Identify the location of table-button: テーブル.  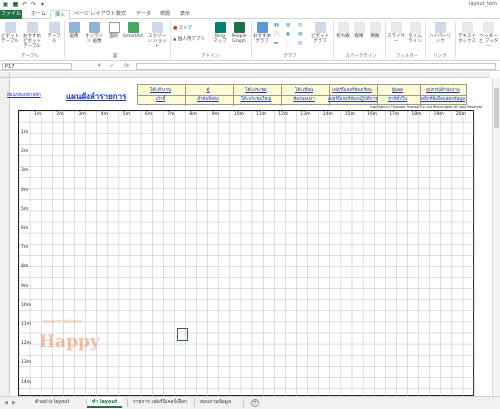
(54, 33).